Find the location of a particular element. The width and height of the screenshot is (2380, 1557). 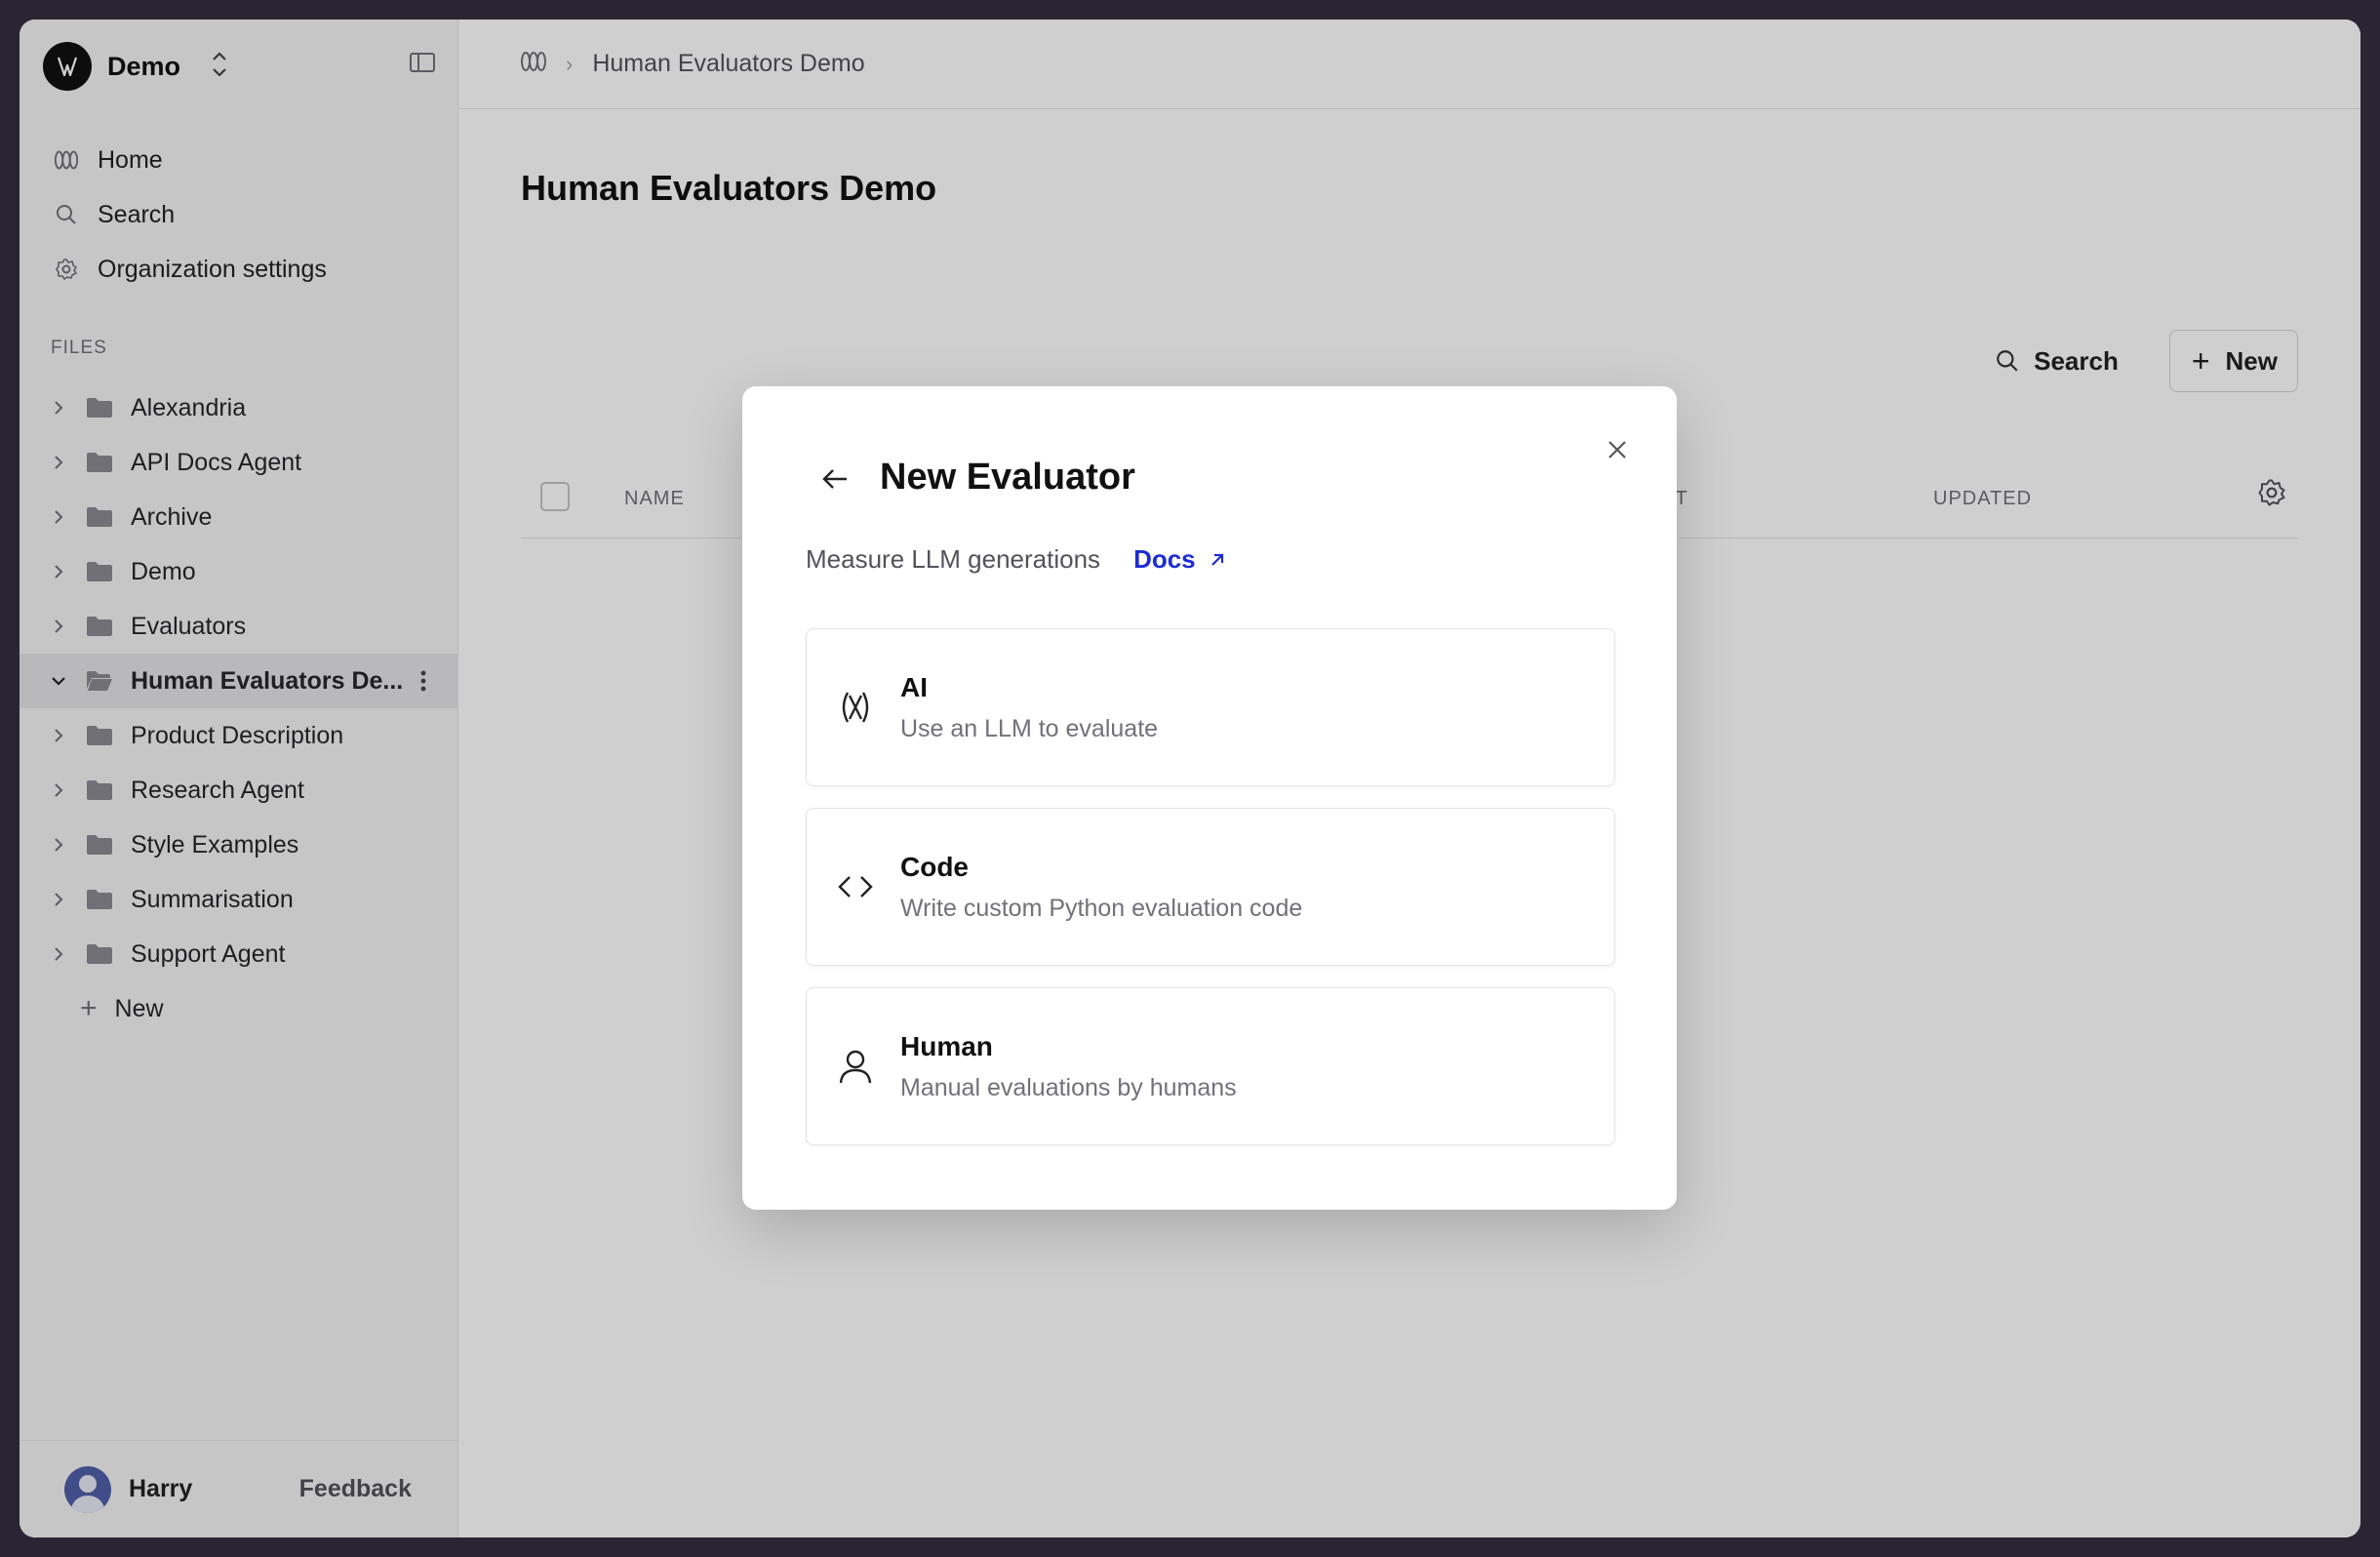

dialog-subtitle: Measure LLM generations is located at coordinates (953, 559).